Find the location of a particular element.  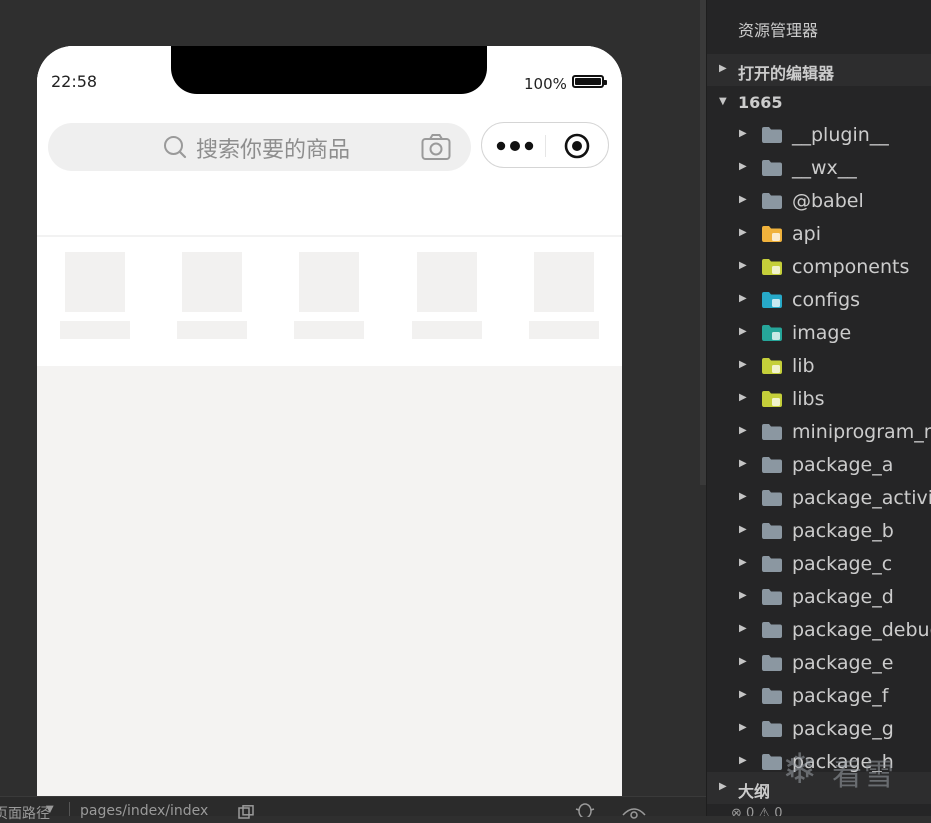

tree-item: ▶ package_c is located at coordinates (819, 564).